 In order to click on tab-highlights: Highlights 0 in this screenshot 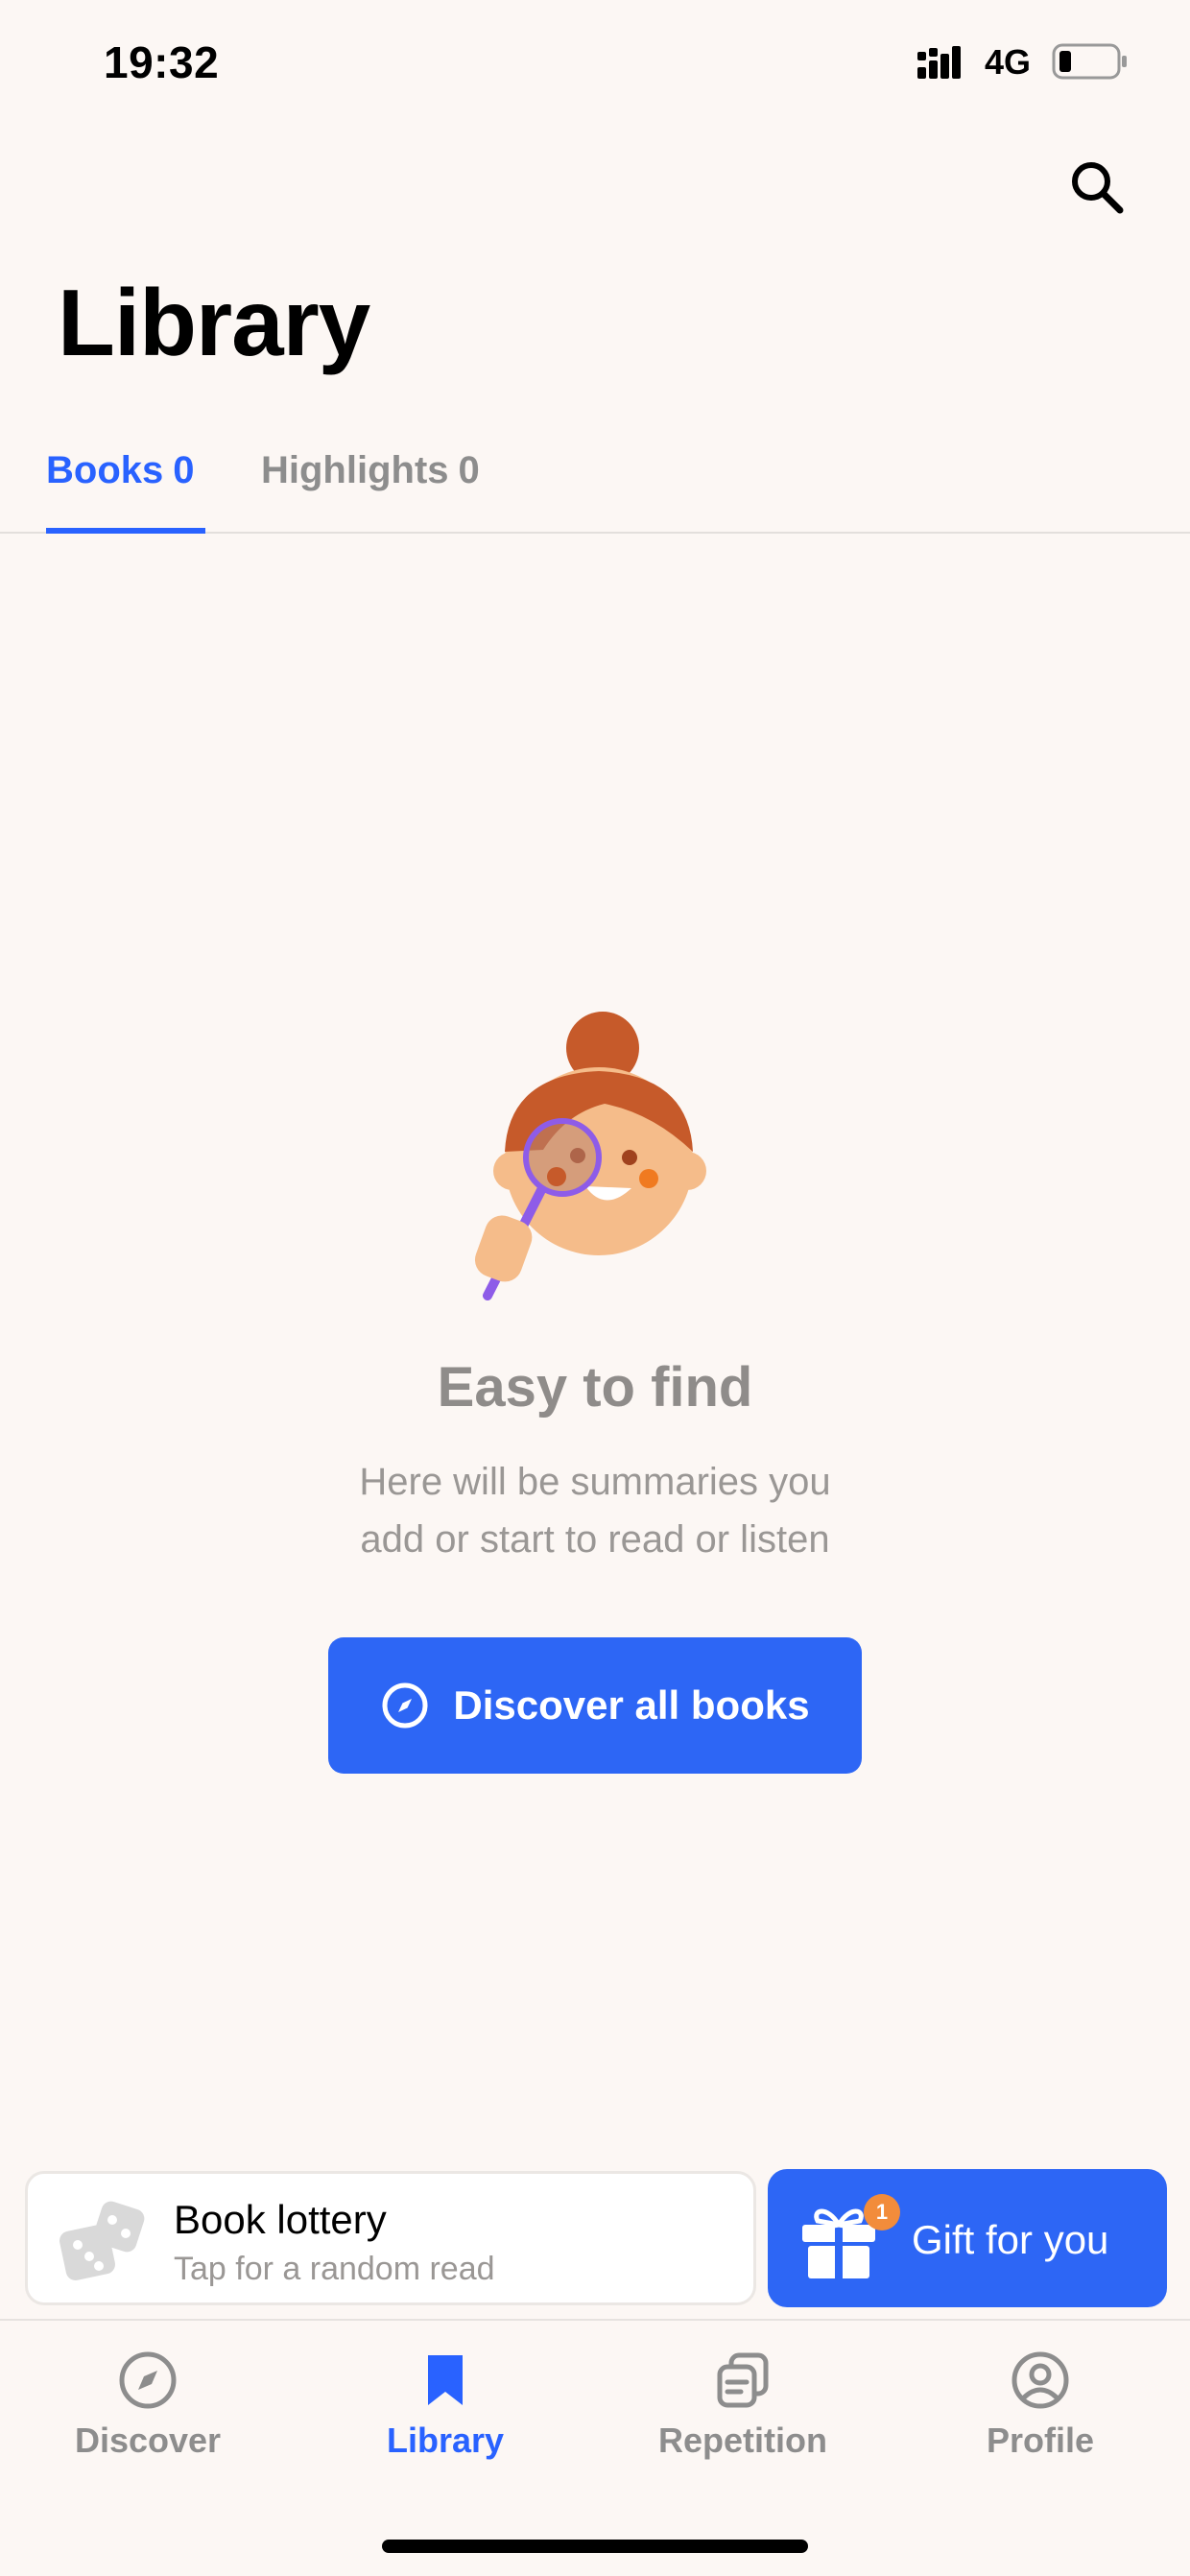, I will do `click(371, 491)`.